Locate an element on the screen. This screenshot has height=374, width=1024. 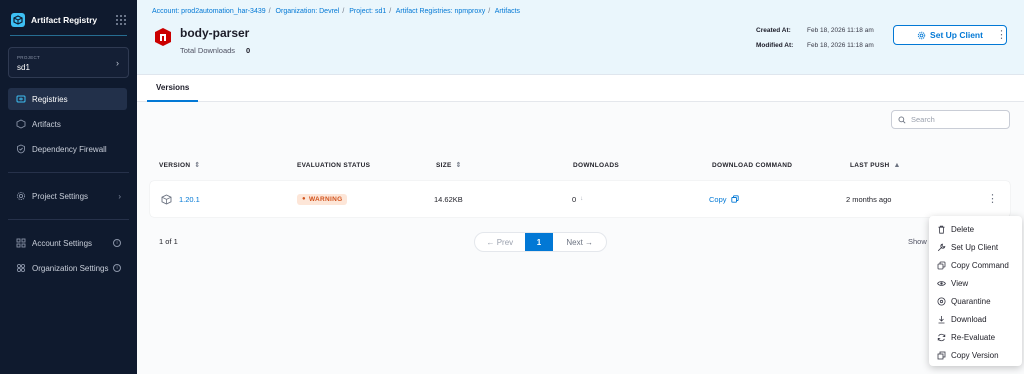
breadcrumb-project: Project: sd1 is located at coordinates (367, 11).